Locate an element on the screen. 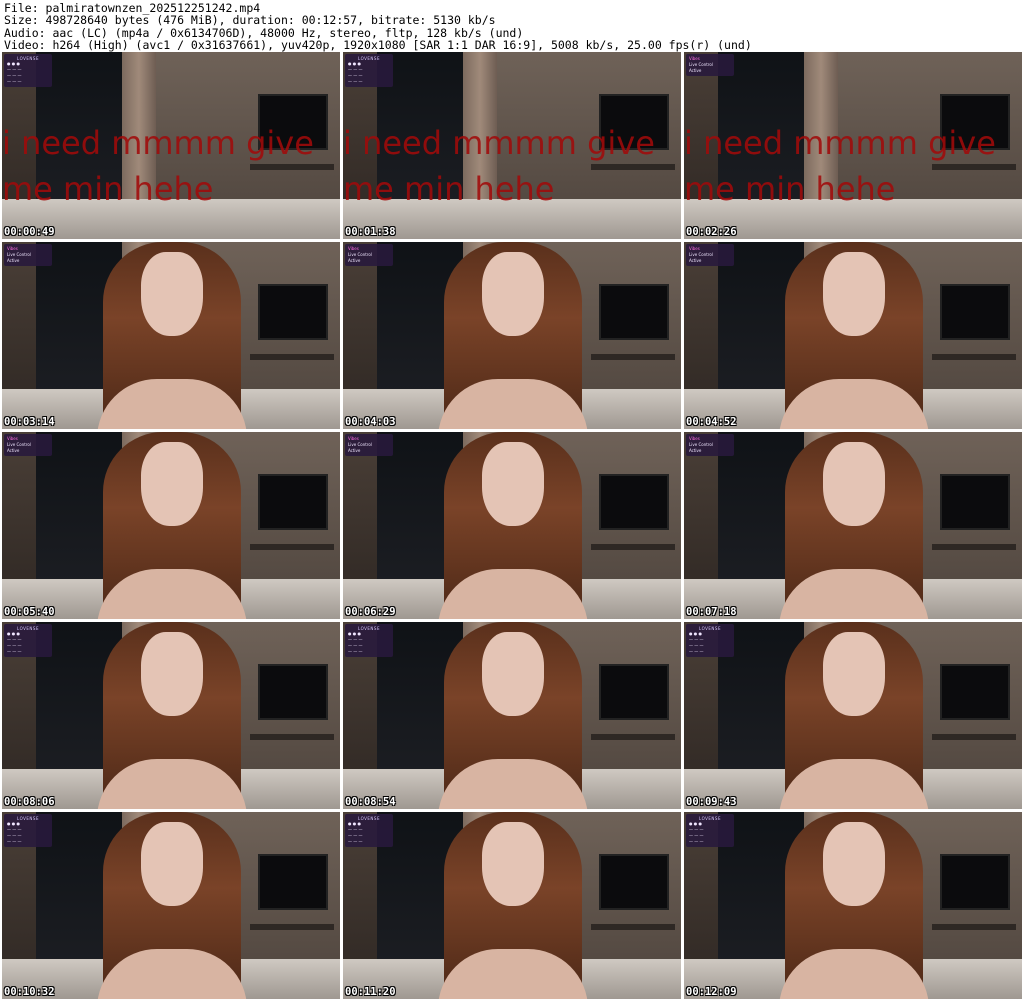 The width and height of the screenshot is (1024, 1003). timestamp: 00:06:29 is located at coordinates (370, 612).